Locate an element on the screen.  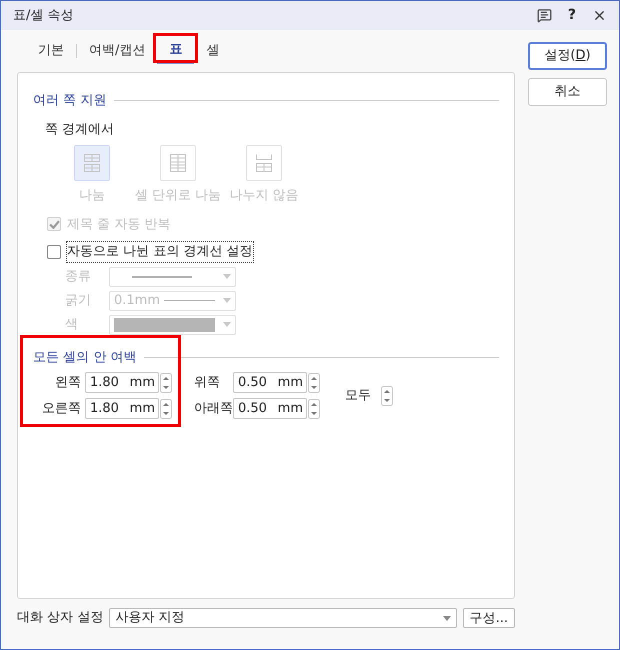
checkbox-label: 제목 줄 자동 반복 is located at coordinates (119, 225).